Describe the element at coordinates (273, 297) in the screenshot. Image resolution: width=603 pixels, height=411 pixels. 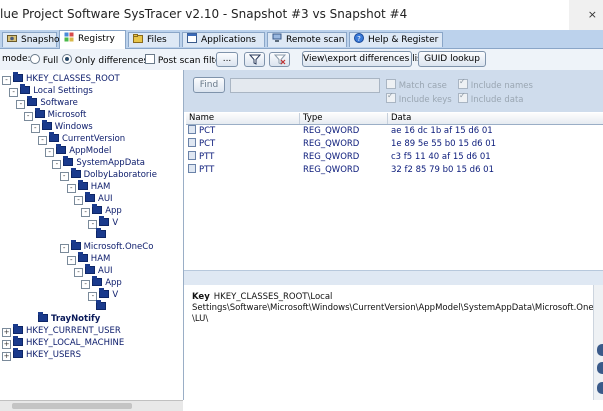
I see `detail-path-line1: HKEY_CLASSES_ROOT\Local` at that location.